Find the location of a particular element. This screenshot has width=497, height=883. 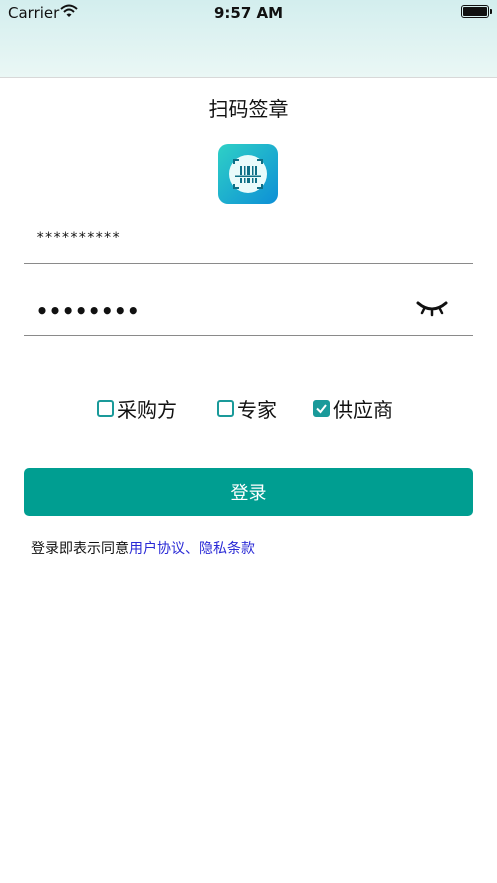

login-button: 登录 is located at coordinates (248, 492).